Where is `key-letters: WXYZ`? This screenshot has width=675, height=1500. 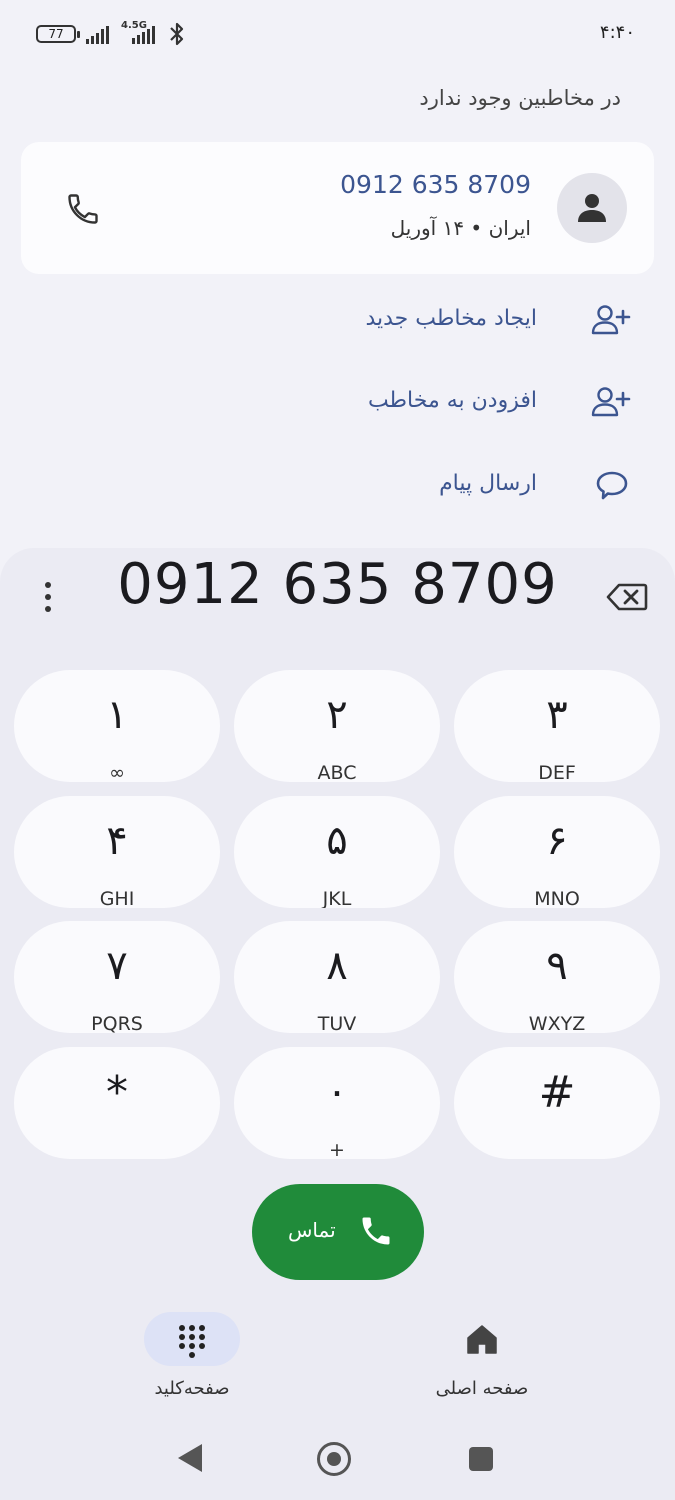 key-letters: WXYZ is located at coordinates (557, 1023).